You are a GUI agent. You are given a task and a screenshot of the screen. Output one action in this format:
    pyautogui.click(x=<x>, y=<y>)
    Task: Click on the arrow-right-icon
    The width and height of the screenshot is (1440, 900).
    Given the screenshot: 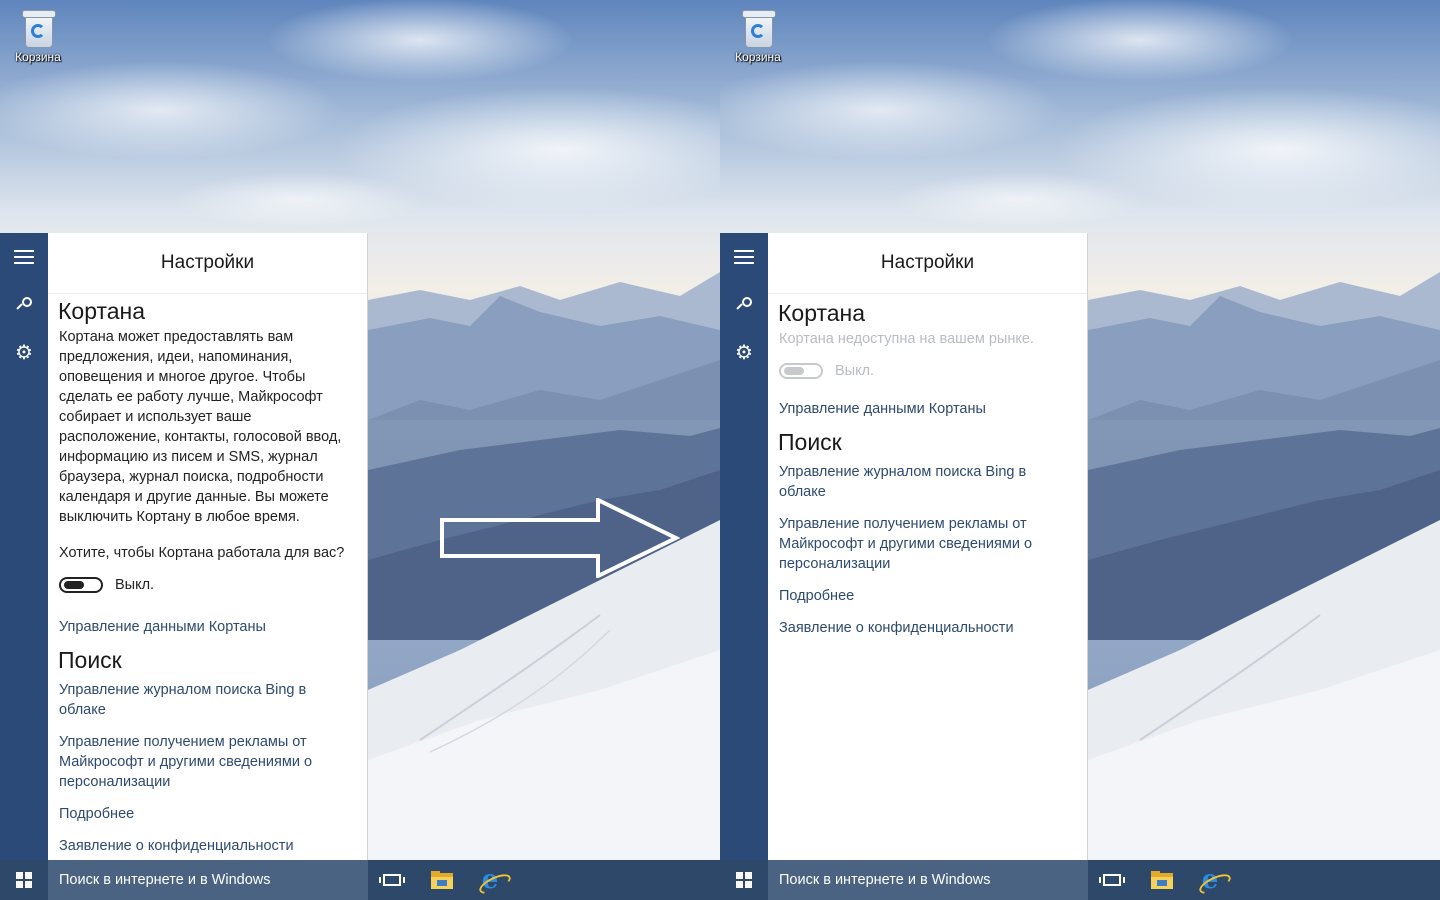 What is the action you would take?
    pyautogui.click(x=560, y=538)
    